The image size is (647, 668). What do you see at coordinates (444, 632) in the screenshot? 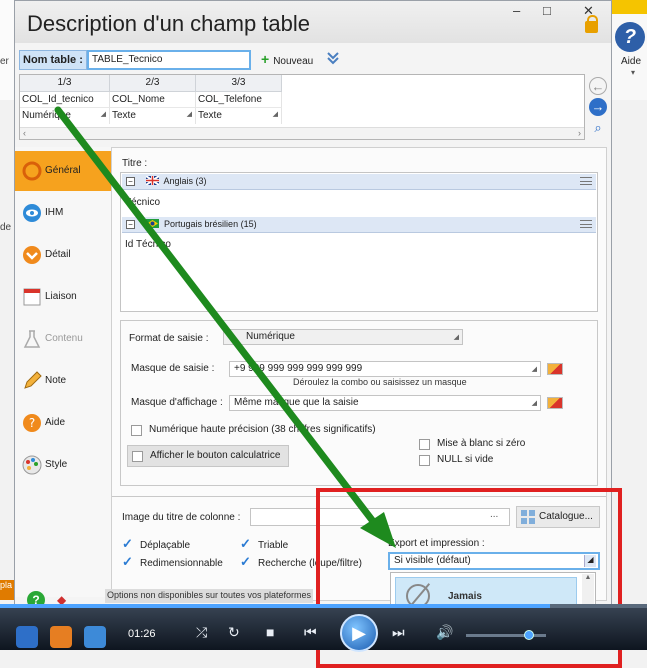
I see `volume-icon: 🔊` at bounding box center [444, 632].